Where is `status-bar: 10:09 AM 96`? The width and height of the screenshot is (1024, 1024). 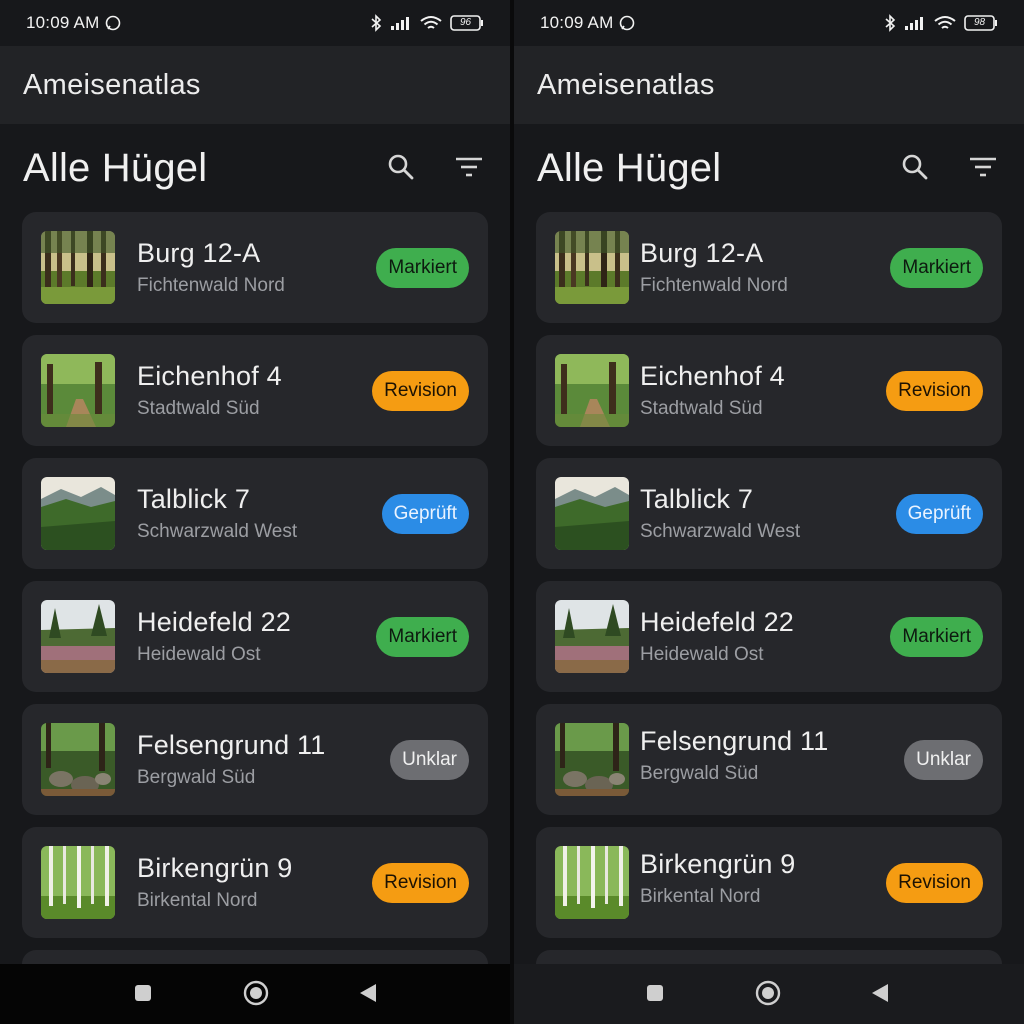
status-bar: 10:09 AM 96 is located at coordinates (255, 23).